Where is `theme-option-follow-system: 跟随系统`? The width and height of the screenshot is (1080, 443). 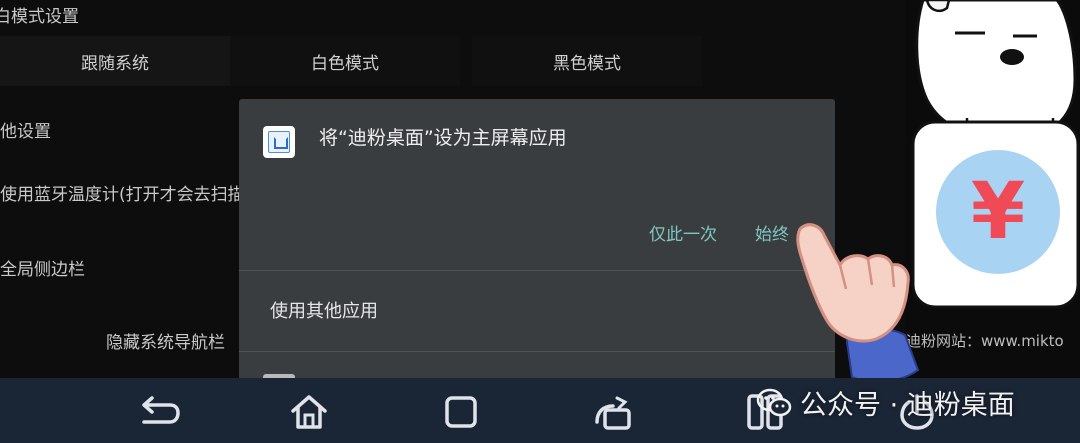 theme-option-follow-system: 跟随系统 is located at coordinates (115, 61).